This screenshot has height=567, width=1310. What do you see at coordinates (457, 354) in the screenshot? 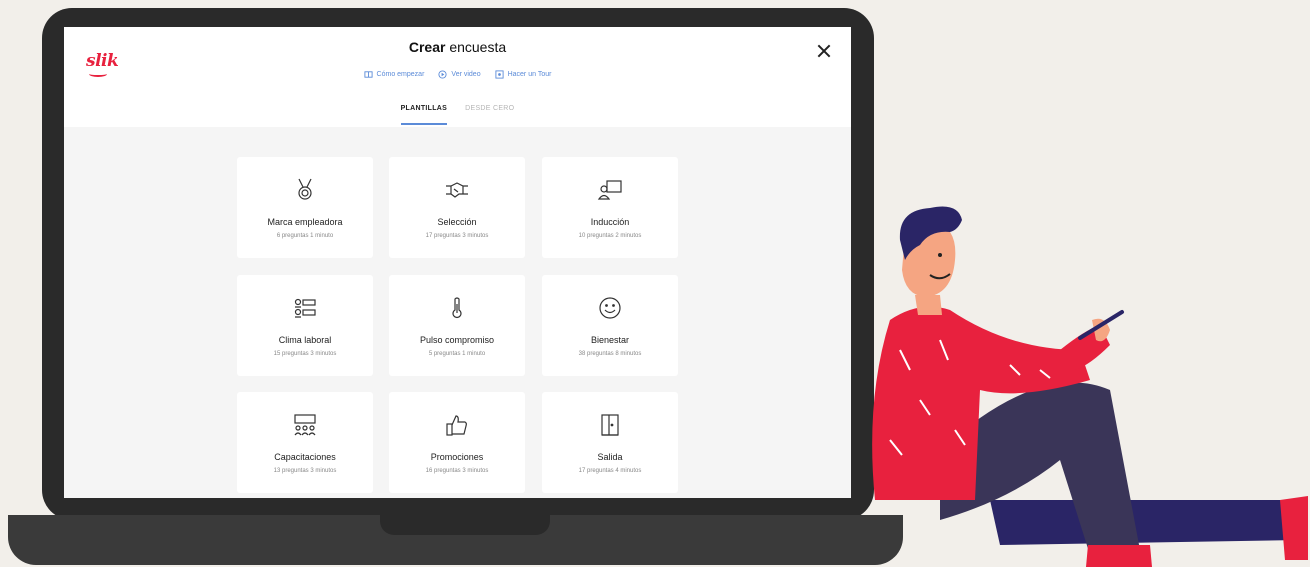
I see `template-meta: 5 preguntas 1 minuto` at bounding box center [457, 354].